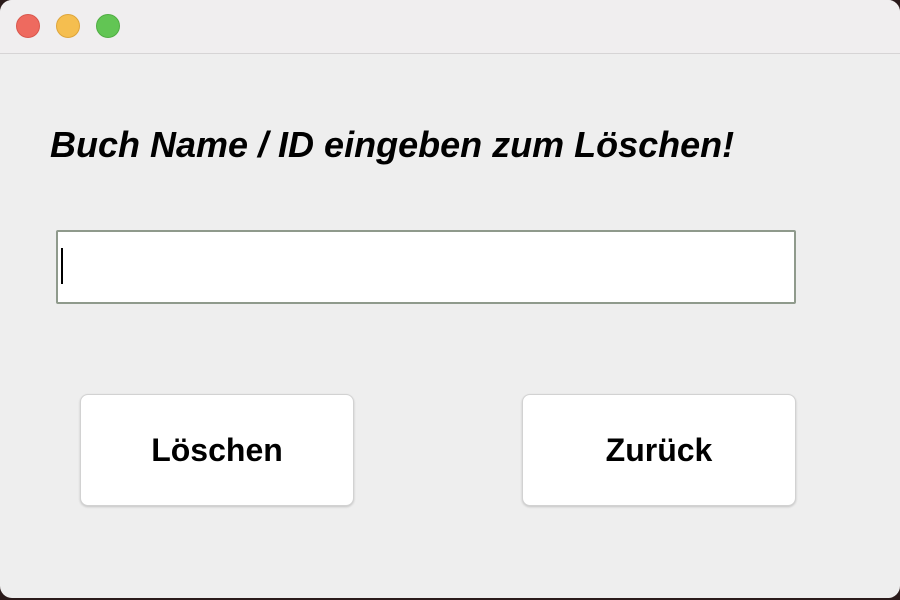  I want to click on delete-button: Löschen, so click(217, 450).